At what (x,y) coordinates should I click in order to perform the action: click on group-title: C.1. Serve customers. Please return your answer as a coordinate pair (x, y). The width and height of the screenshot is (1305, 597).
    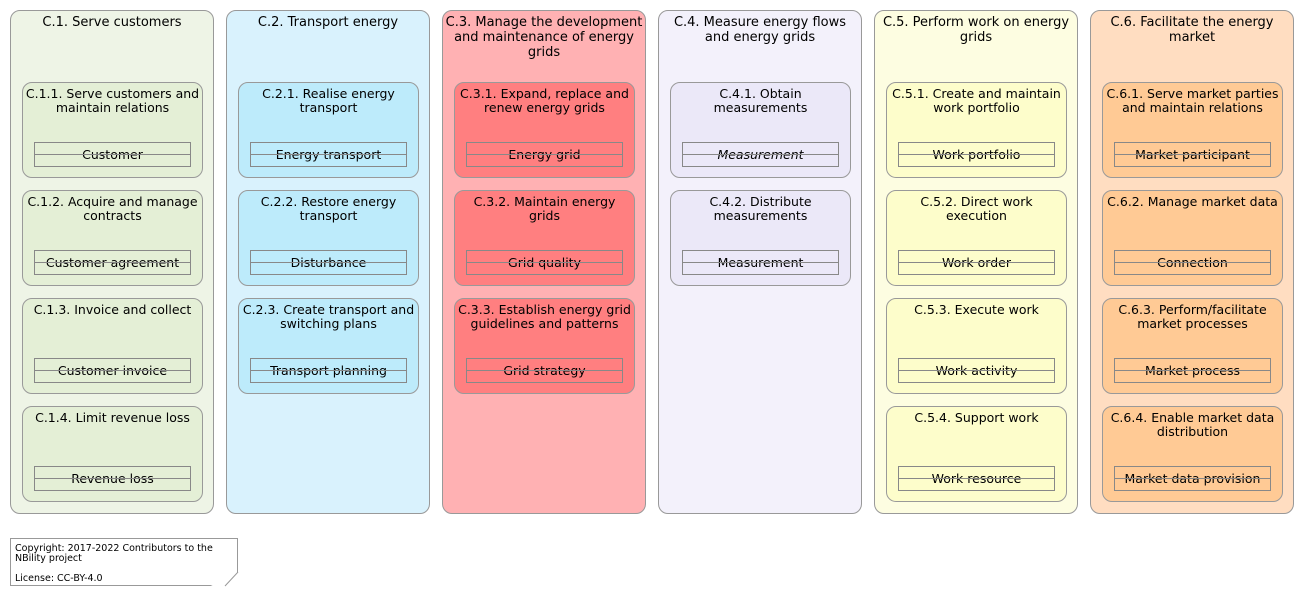
    Looking at the image, I should click on (112, 22).